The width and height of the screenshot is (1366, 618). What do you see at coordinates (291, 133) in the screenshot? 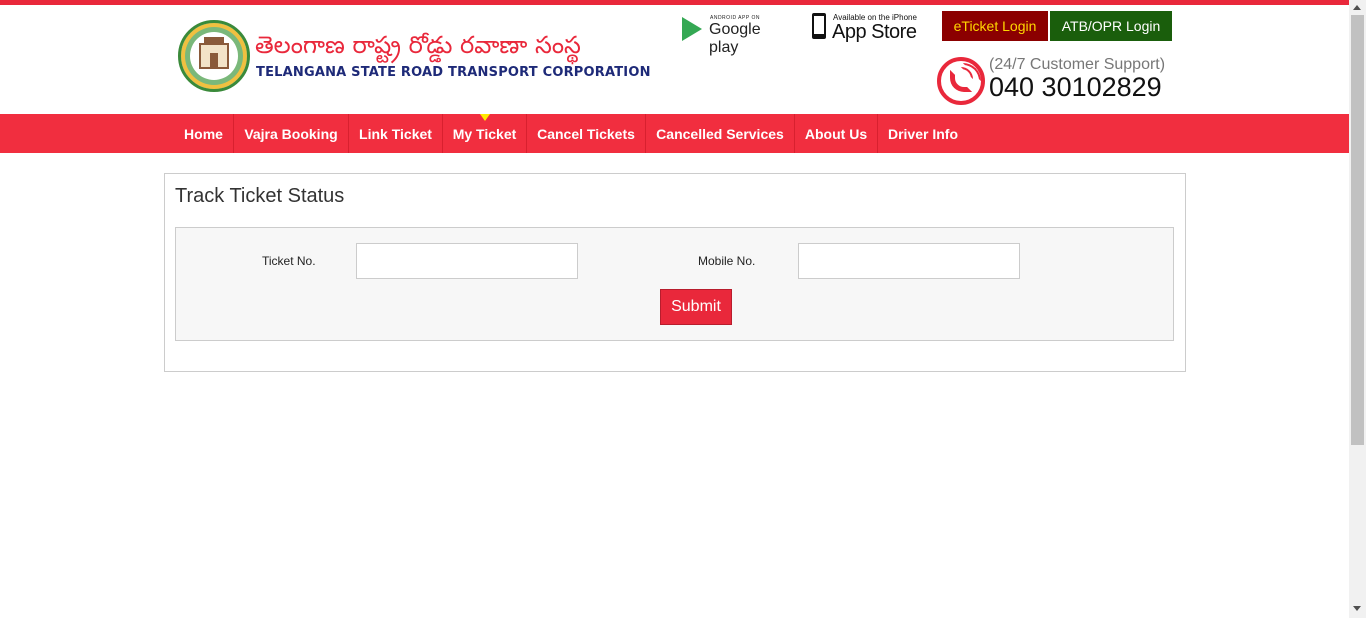
I see `nav-vajra-booking: Vajra Booking` at bounding box center [291, 133].